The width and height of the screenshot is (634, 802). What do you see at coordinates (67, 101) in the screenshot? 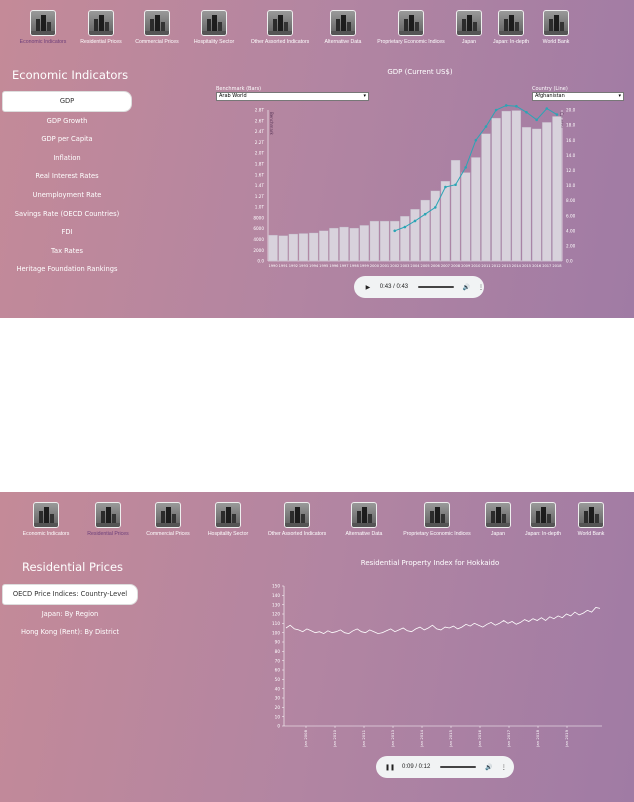
I see `sidebar-item-gdp: GDP` at bounding box center [67, 101].